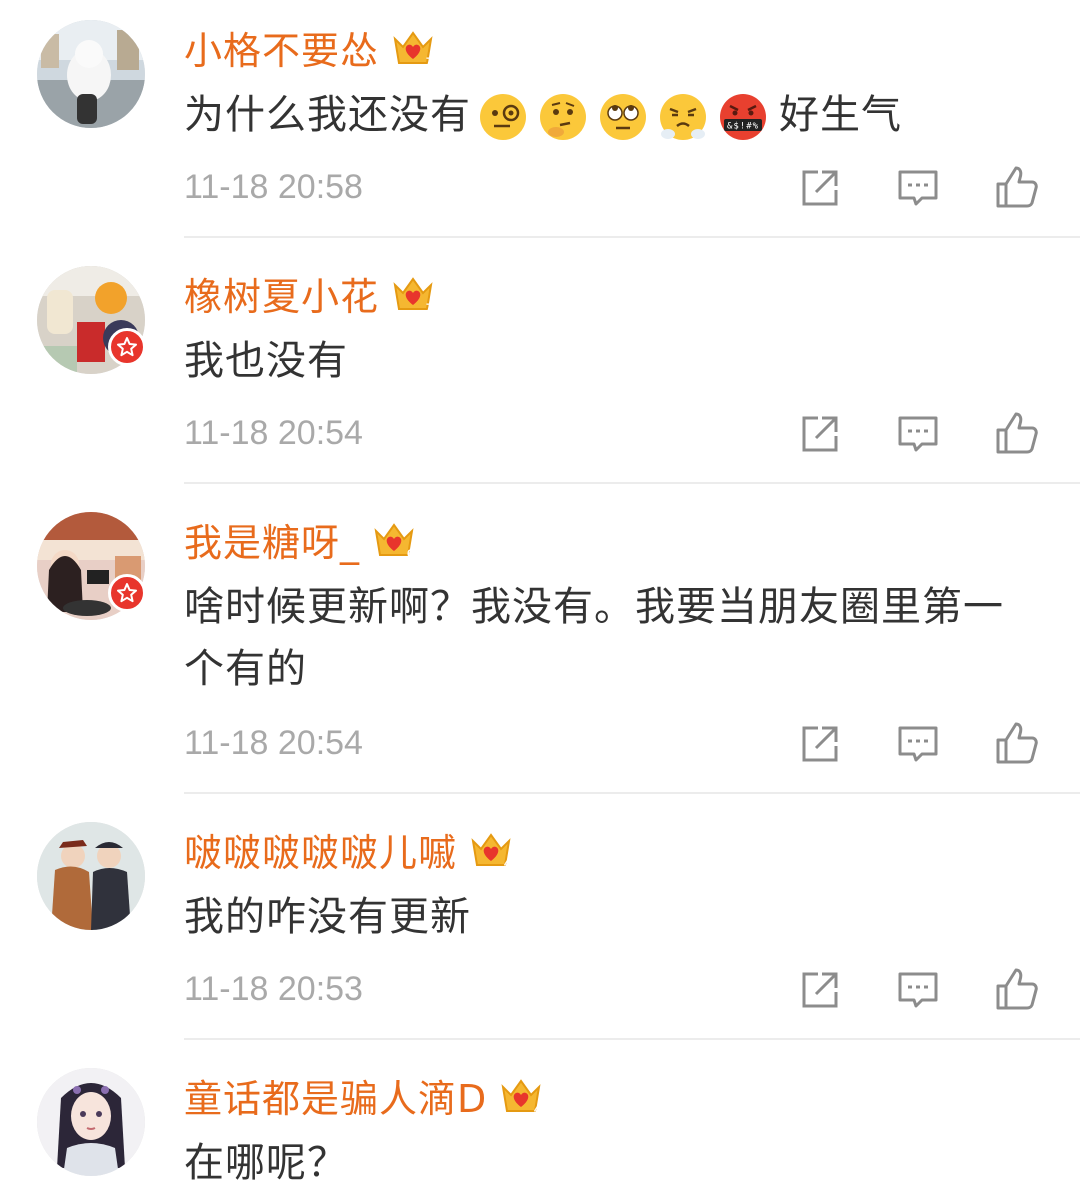  What do you see at coordinates (281, 47) in the screenshot?
I see `username: 小格不要怂` at bounding box center [281, 47].